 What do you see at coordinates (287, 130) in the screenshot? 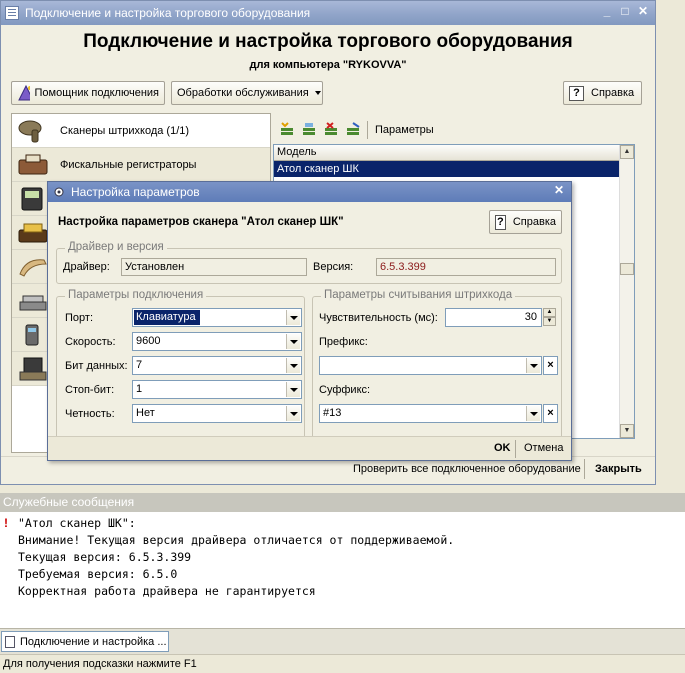
I see `add-row-icon` at bounding box center [287, 130].